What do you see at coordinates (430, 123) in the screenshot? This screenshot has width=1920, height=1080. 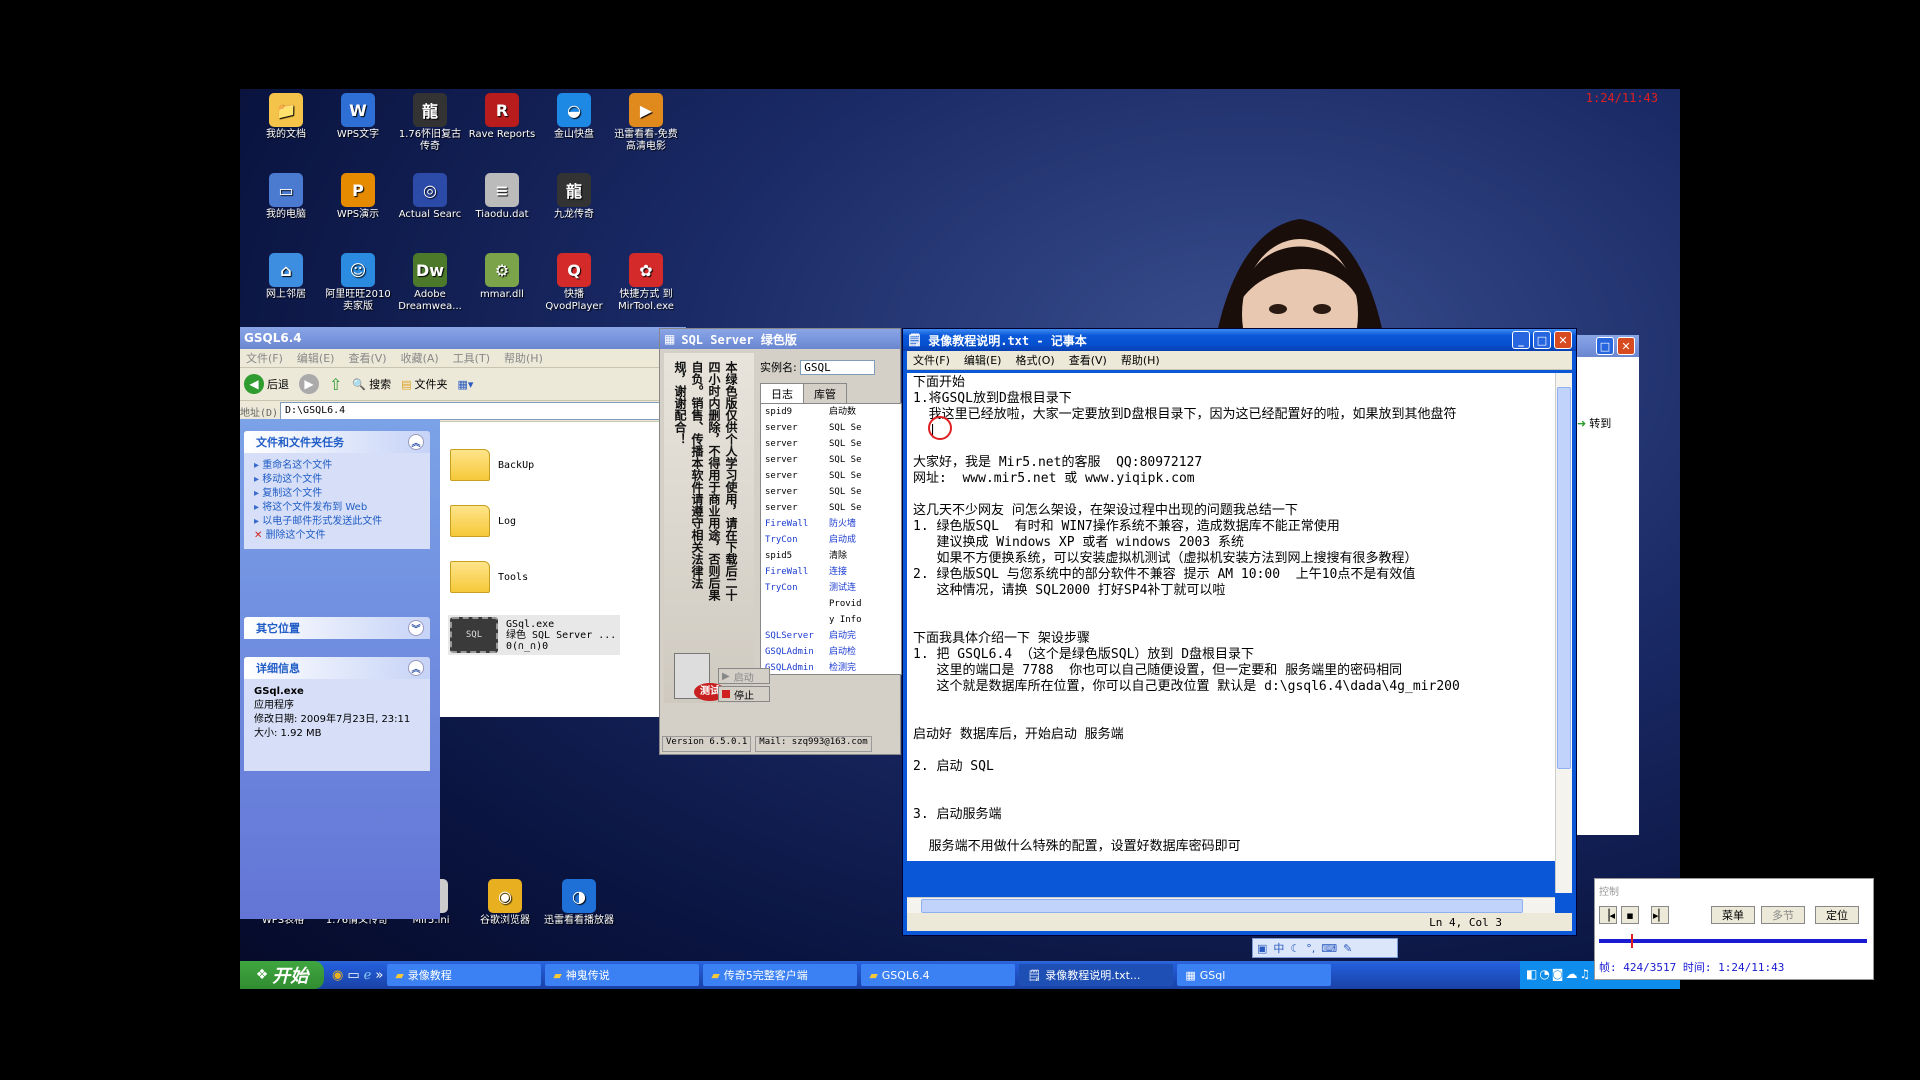 I see `desktop-icon: 龍 1.76怀旧复古传奇` at bounding box center [430, 123].